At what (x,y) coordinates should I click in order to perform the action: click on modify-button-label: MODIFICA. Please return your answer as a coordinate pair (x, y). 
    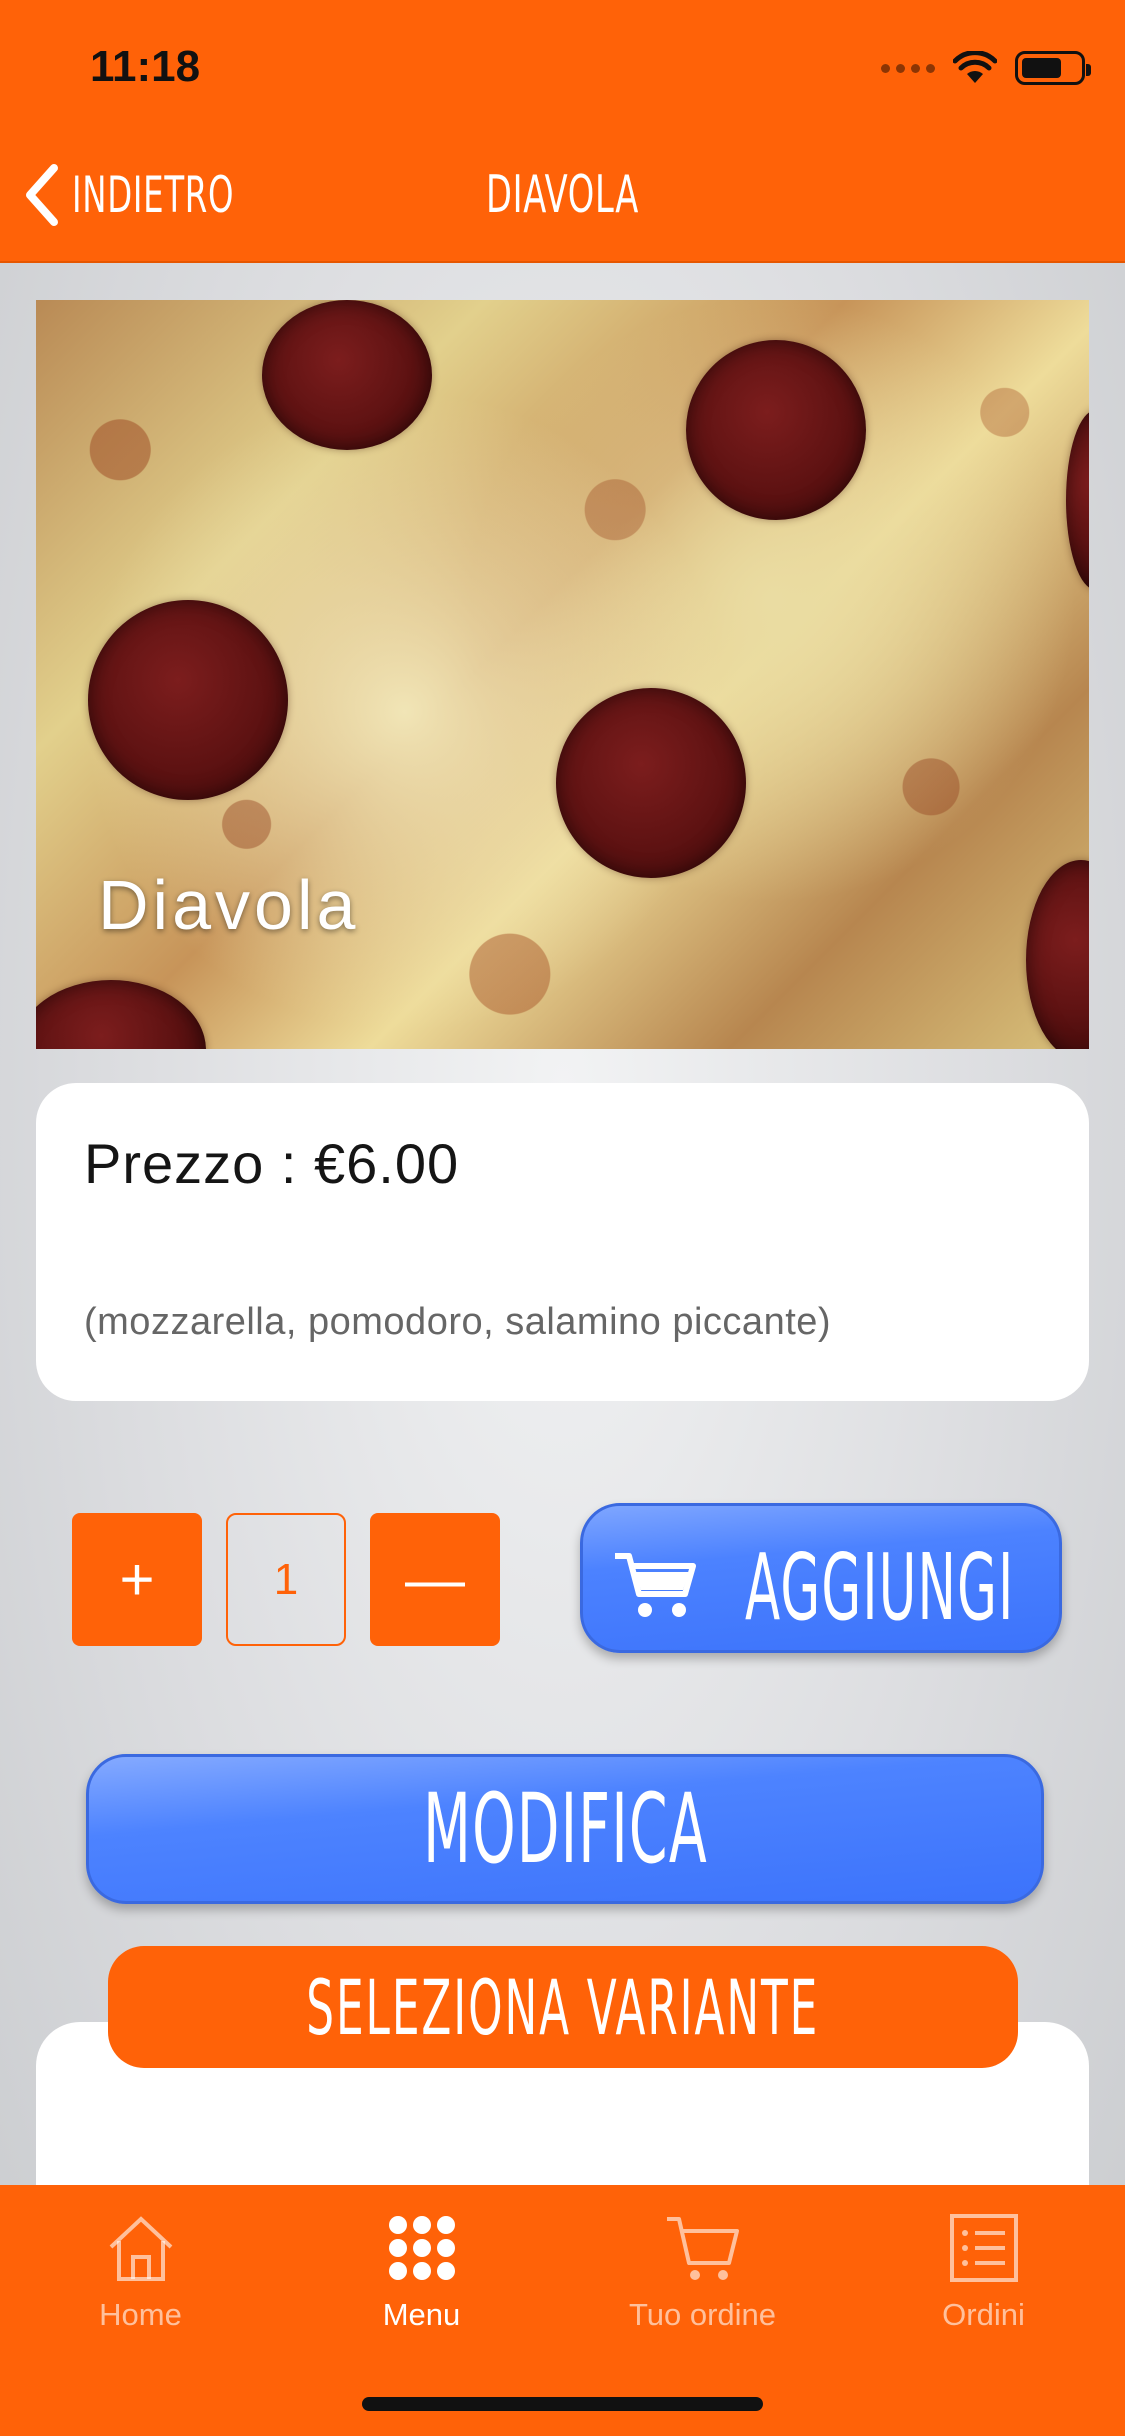
    Looking at the image, I should click on (565, 1829).